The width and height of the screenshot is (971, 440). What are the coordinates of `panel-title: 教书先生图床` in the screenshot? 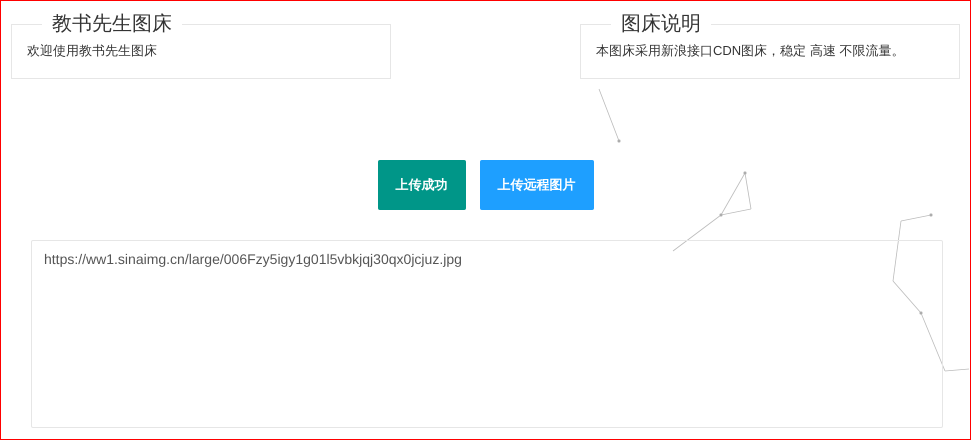 It's located at (112, 24).